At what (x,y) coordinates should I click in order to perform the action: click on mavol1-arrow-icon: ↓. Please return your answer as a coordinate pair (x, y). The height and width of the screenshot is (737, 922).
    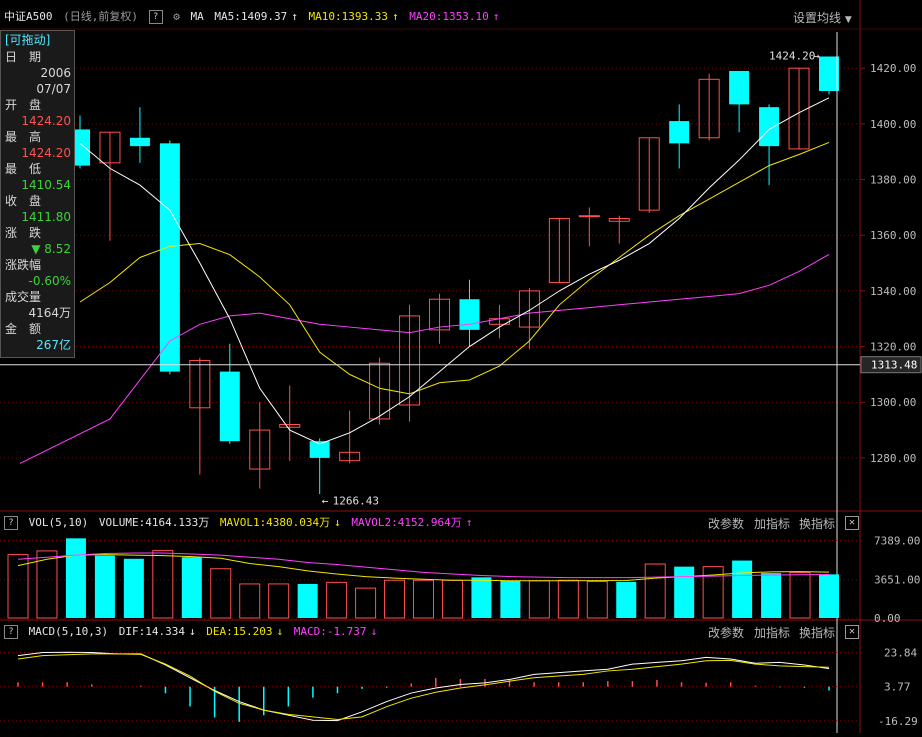
    Looking at the image, I should click on (337, 522).